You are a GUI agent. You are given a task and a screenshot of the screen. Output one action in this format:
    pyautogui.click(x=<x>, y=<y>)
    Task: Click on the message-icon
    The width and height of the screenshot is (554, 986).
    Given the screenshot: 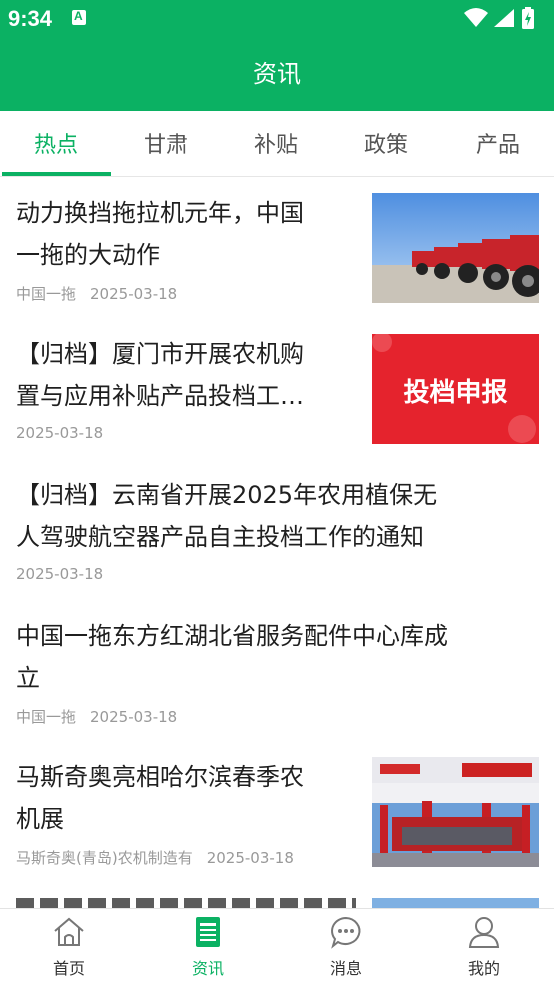 What is the action you would take?
    pyautogui.click(x=346, y=932)
    